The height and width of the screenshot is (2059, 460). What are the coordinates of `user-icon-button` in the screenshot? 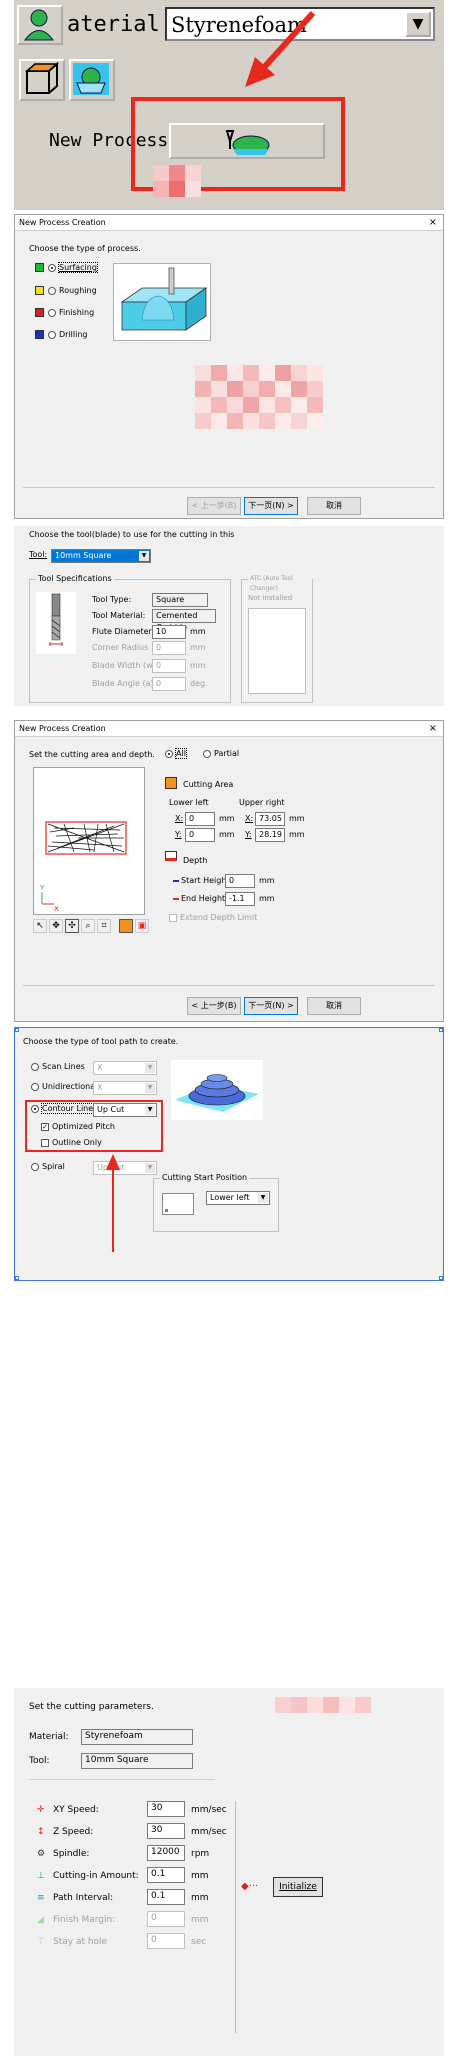 It's located at (40, 25).